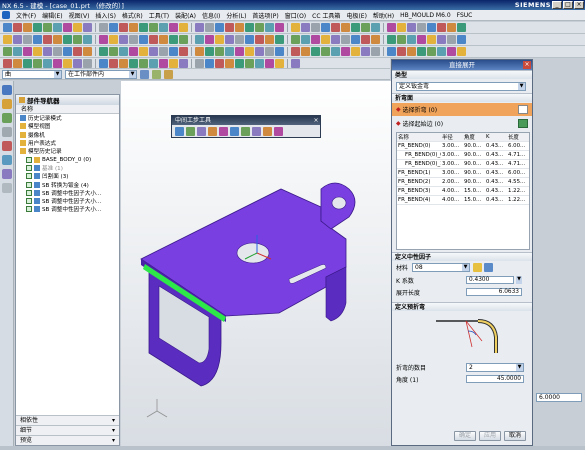 The image size is (585, 450). Describe the element at coordinates (7, 132) in the screenshot. I see `reuse-library-icon` at that location.